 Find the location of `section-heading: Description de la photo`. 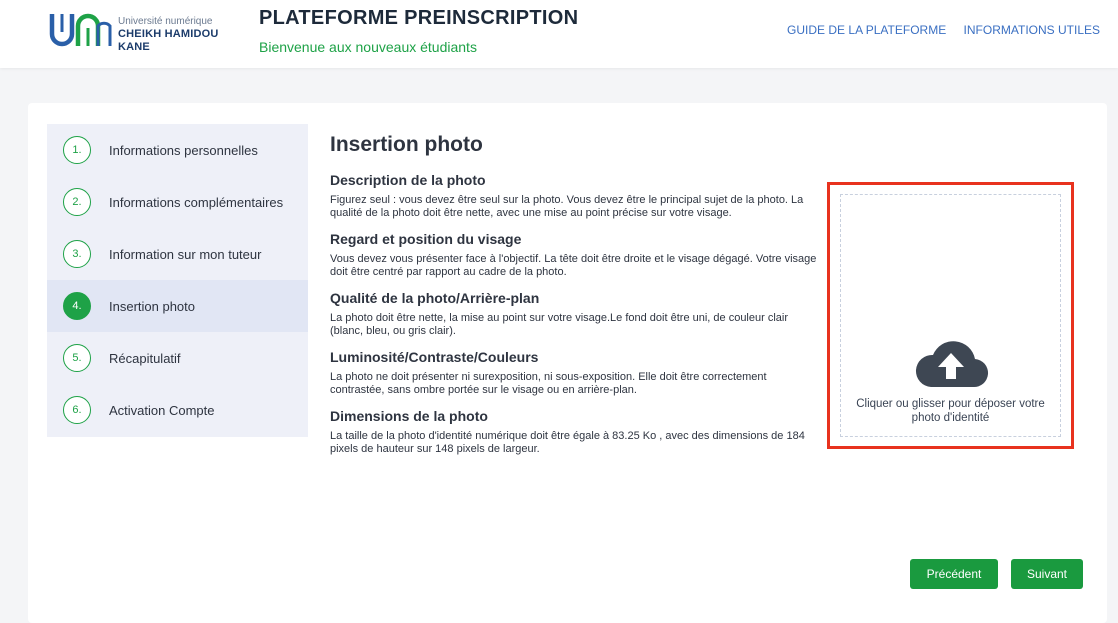

section-heading: Description de la photo is located at coordinates (408, 180).